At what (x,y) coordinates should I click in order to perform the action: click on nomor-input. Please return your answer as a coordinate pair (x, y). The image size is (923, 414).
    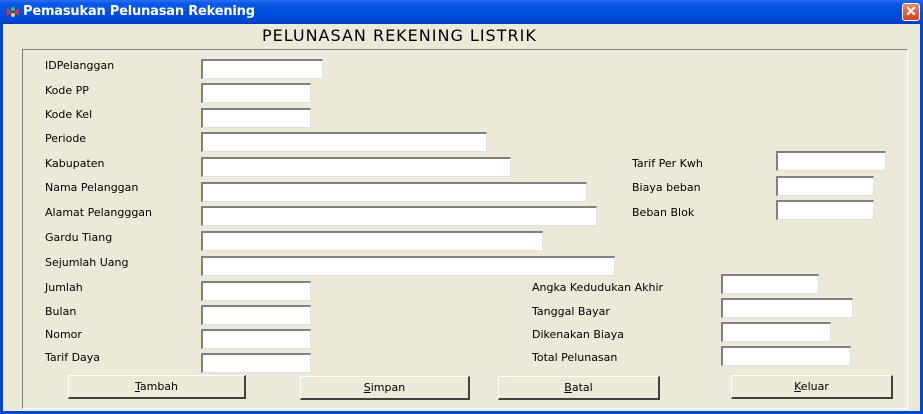
    Looking at the image, I should click on (256, 339).